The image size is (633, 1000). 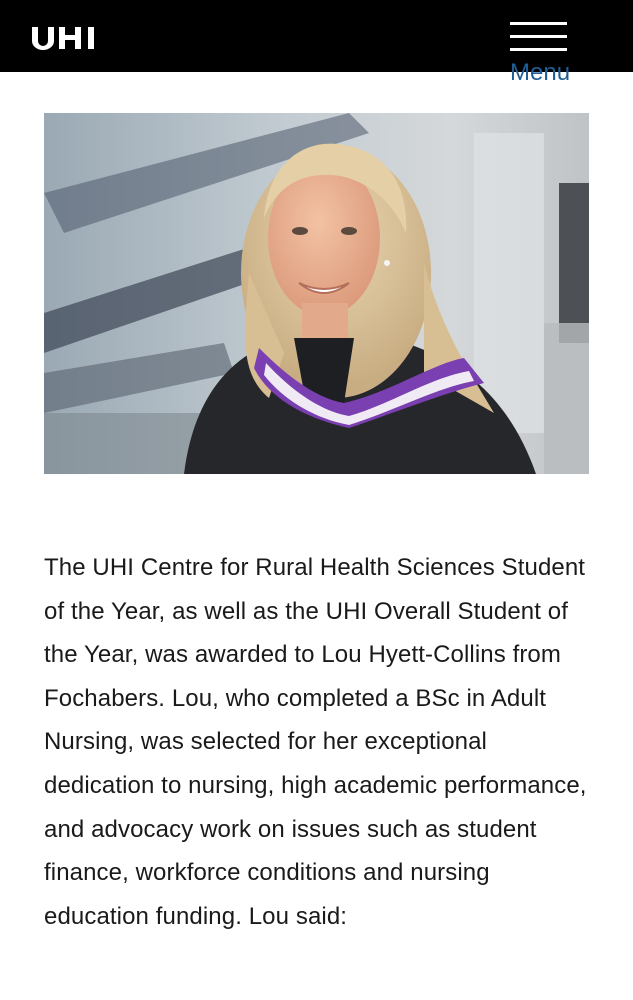 I want to click on hamburger-icon, so click(x=538, y=23).